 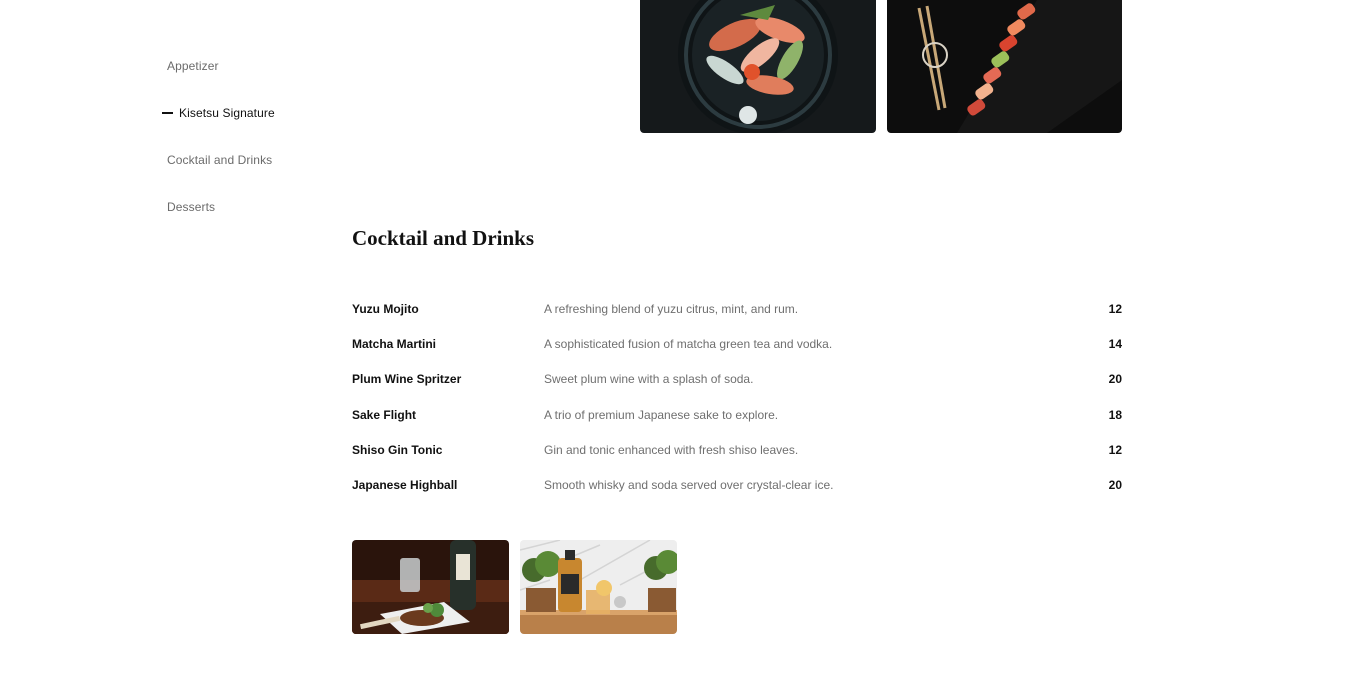 I want to click on menu-item-price: 18, so click(x=1115, y=414).